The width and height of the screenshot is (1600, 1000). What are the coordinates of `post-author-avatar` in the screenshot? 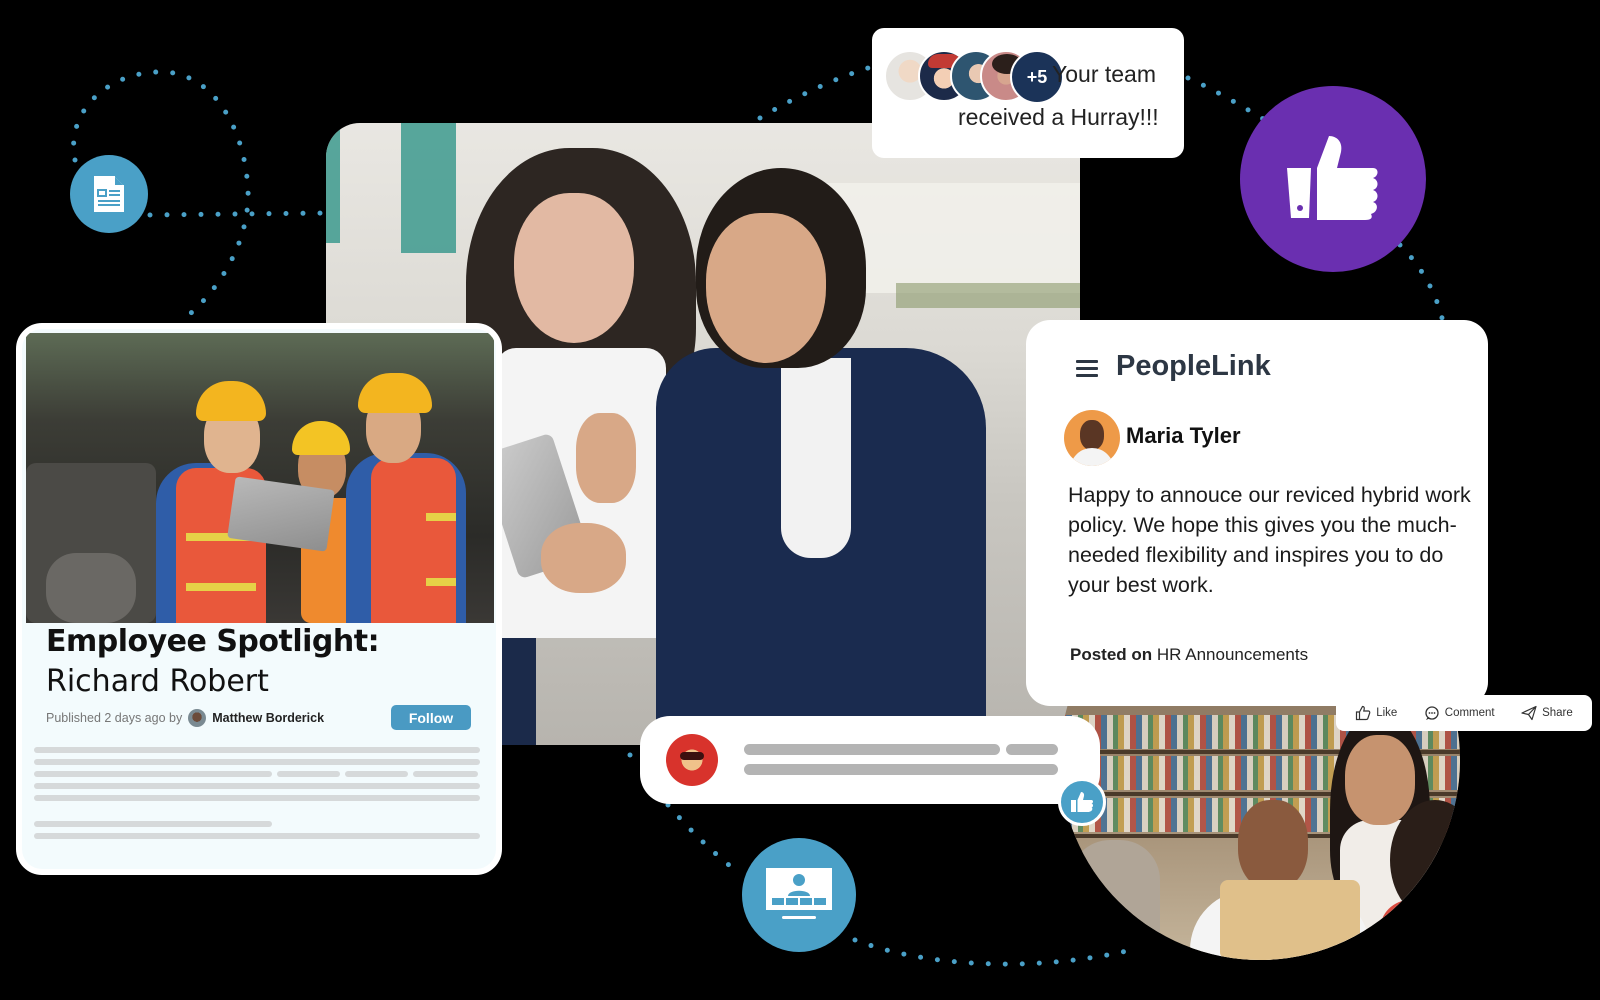 It's located at (1092, 438).